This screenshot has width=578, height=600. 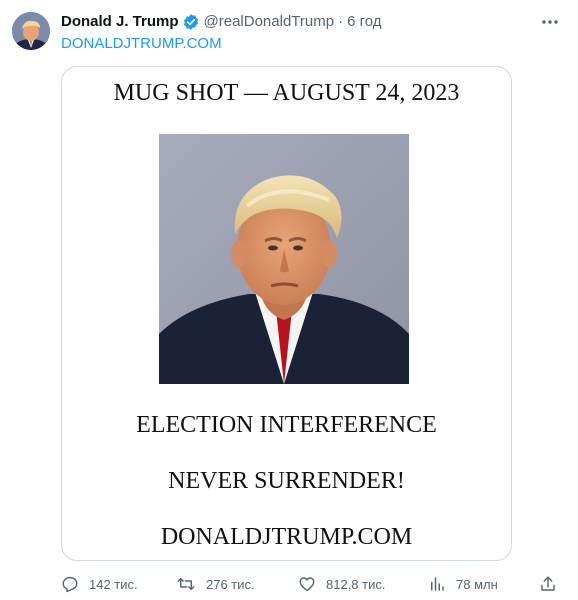 I want to click on share-icon, so click(x=548, y=584).